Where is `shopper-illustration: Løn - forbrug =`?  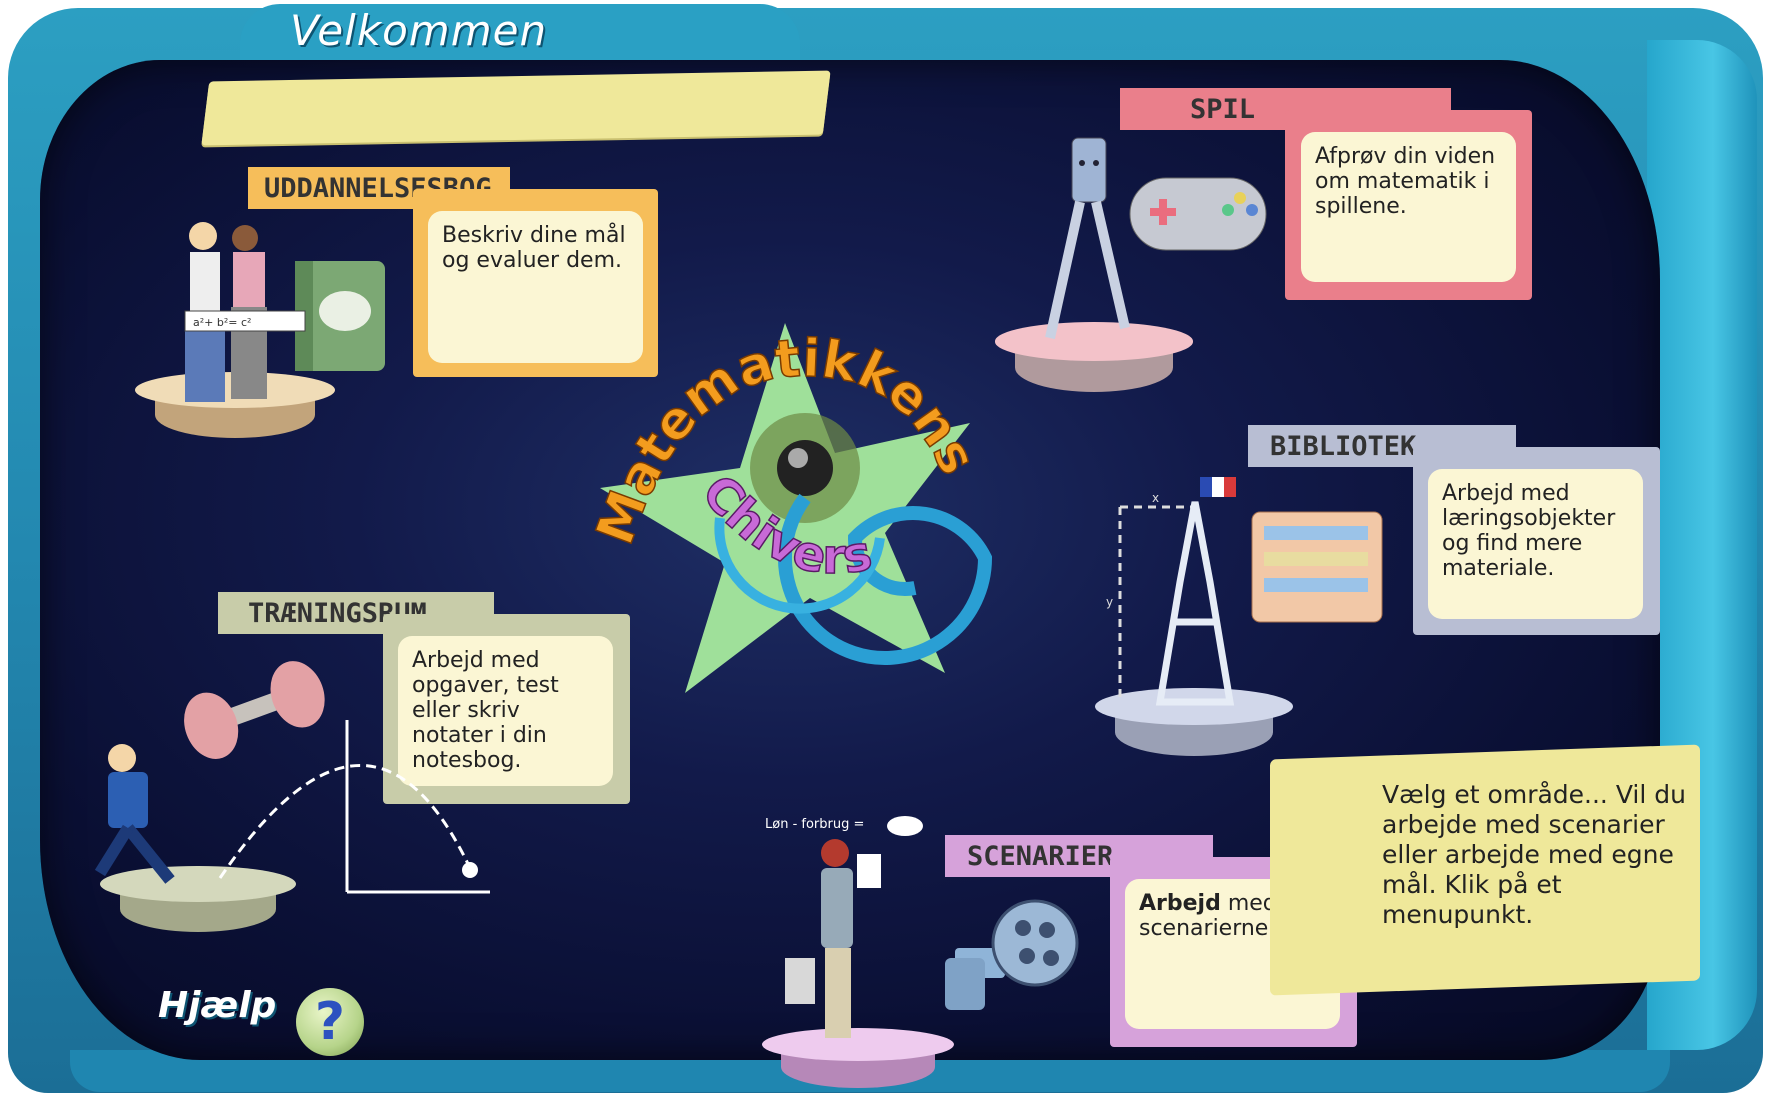 shopper-illustration: Løn - forbrug = is located at coordinates (922, 927).